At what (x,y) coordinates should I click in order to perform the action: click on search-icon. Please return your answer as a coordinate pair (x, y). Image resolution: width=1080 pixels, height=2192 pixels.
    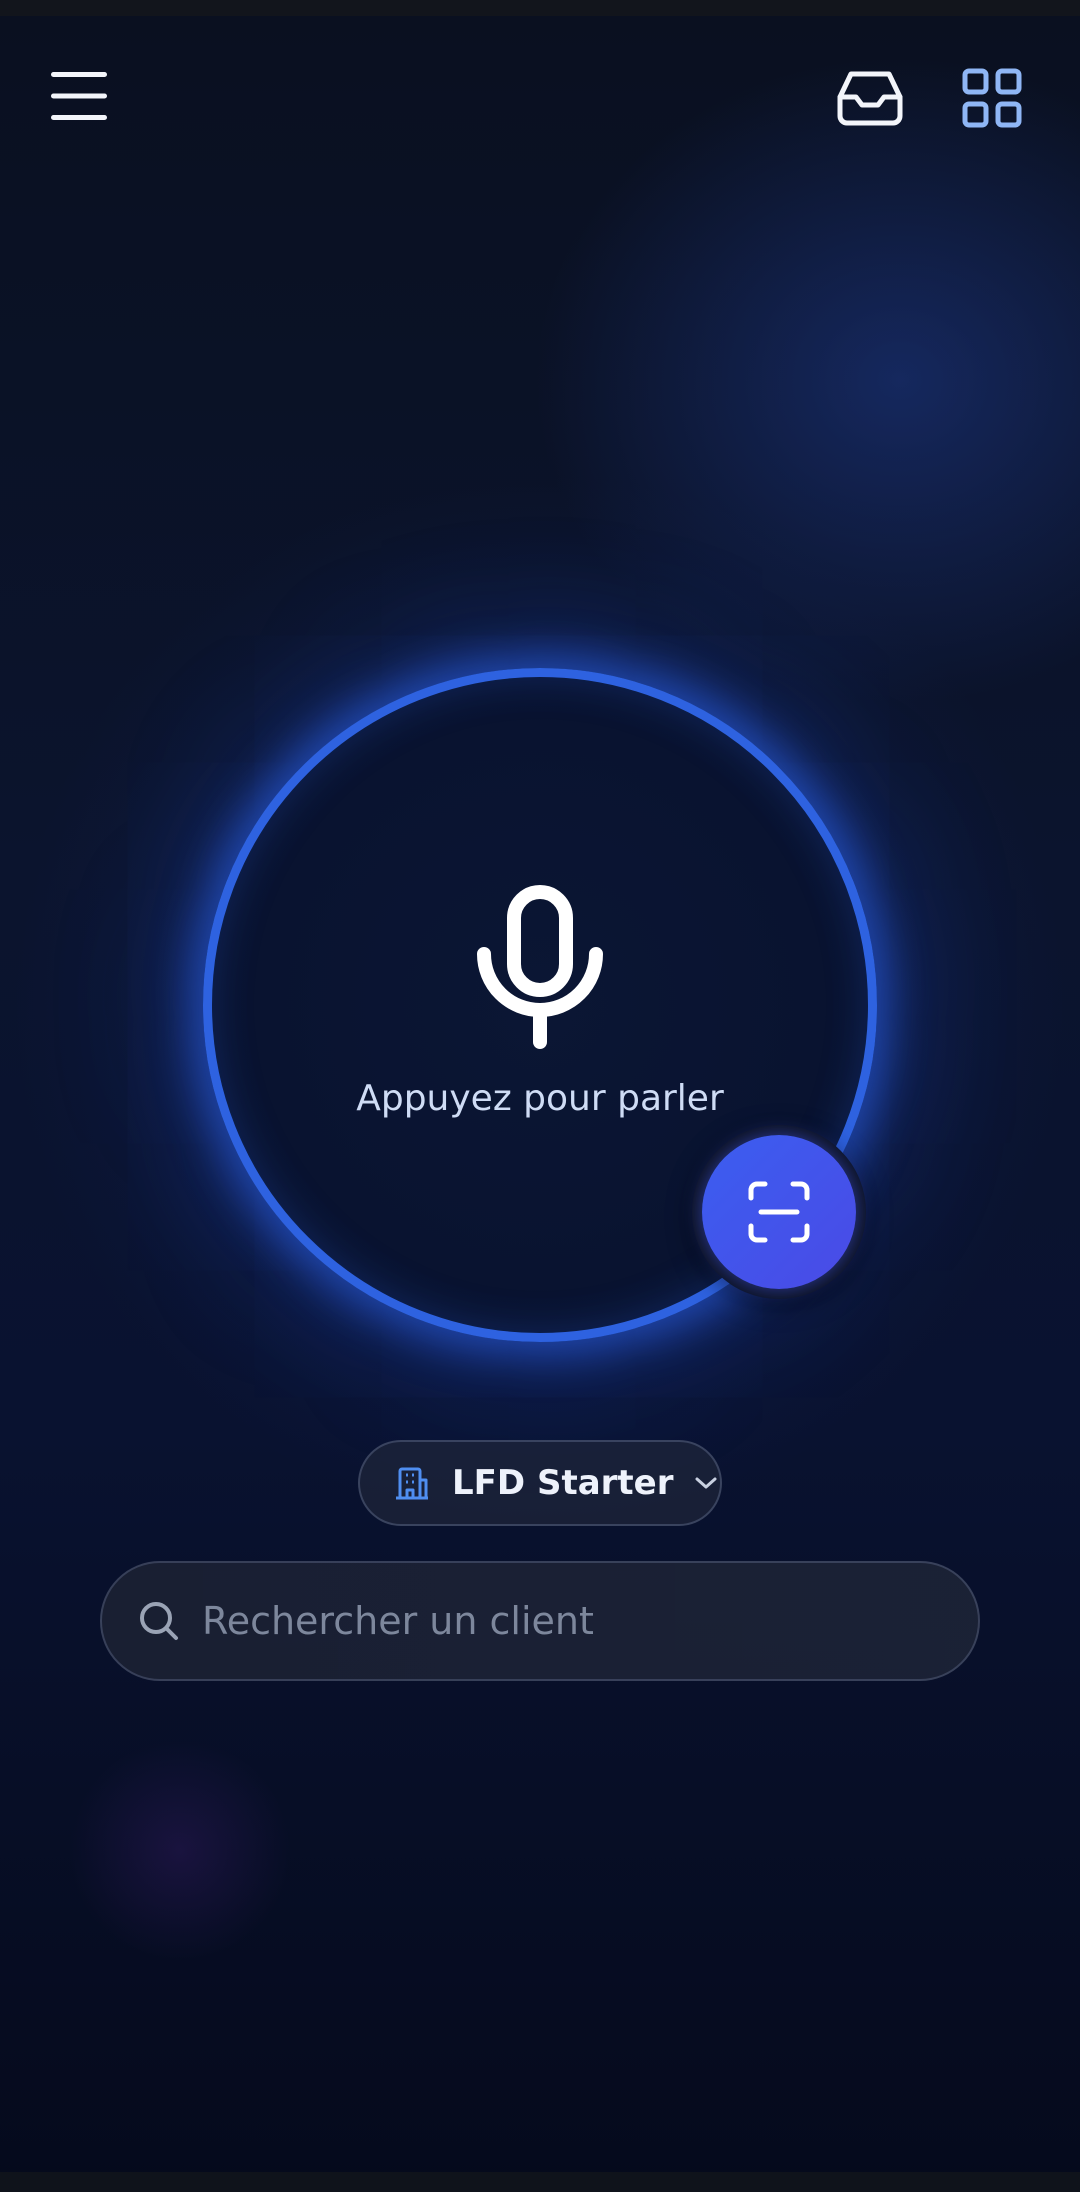
    Looking at the image, I should click on (159, 1621).